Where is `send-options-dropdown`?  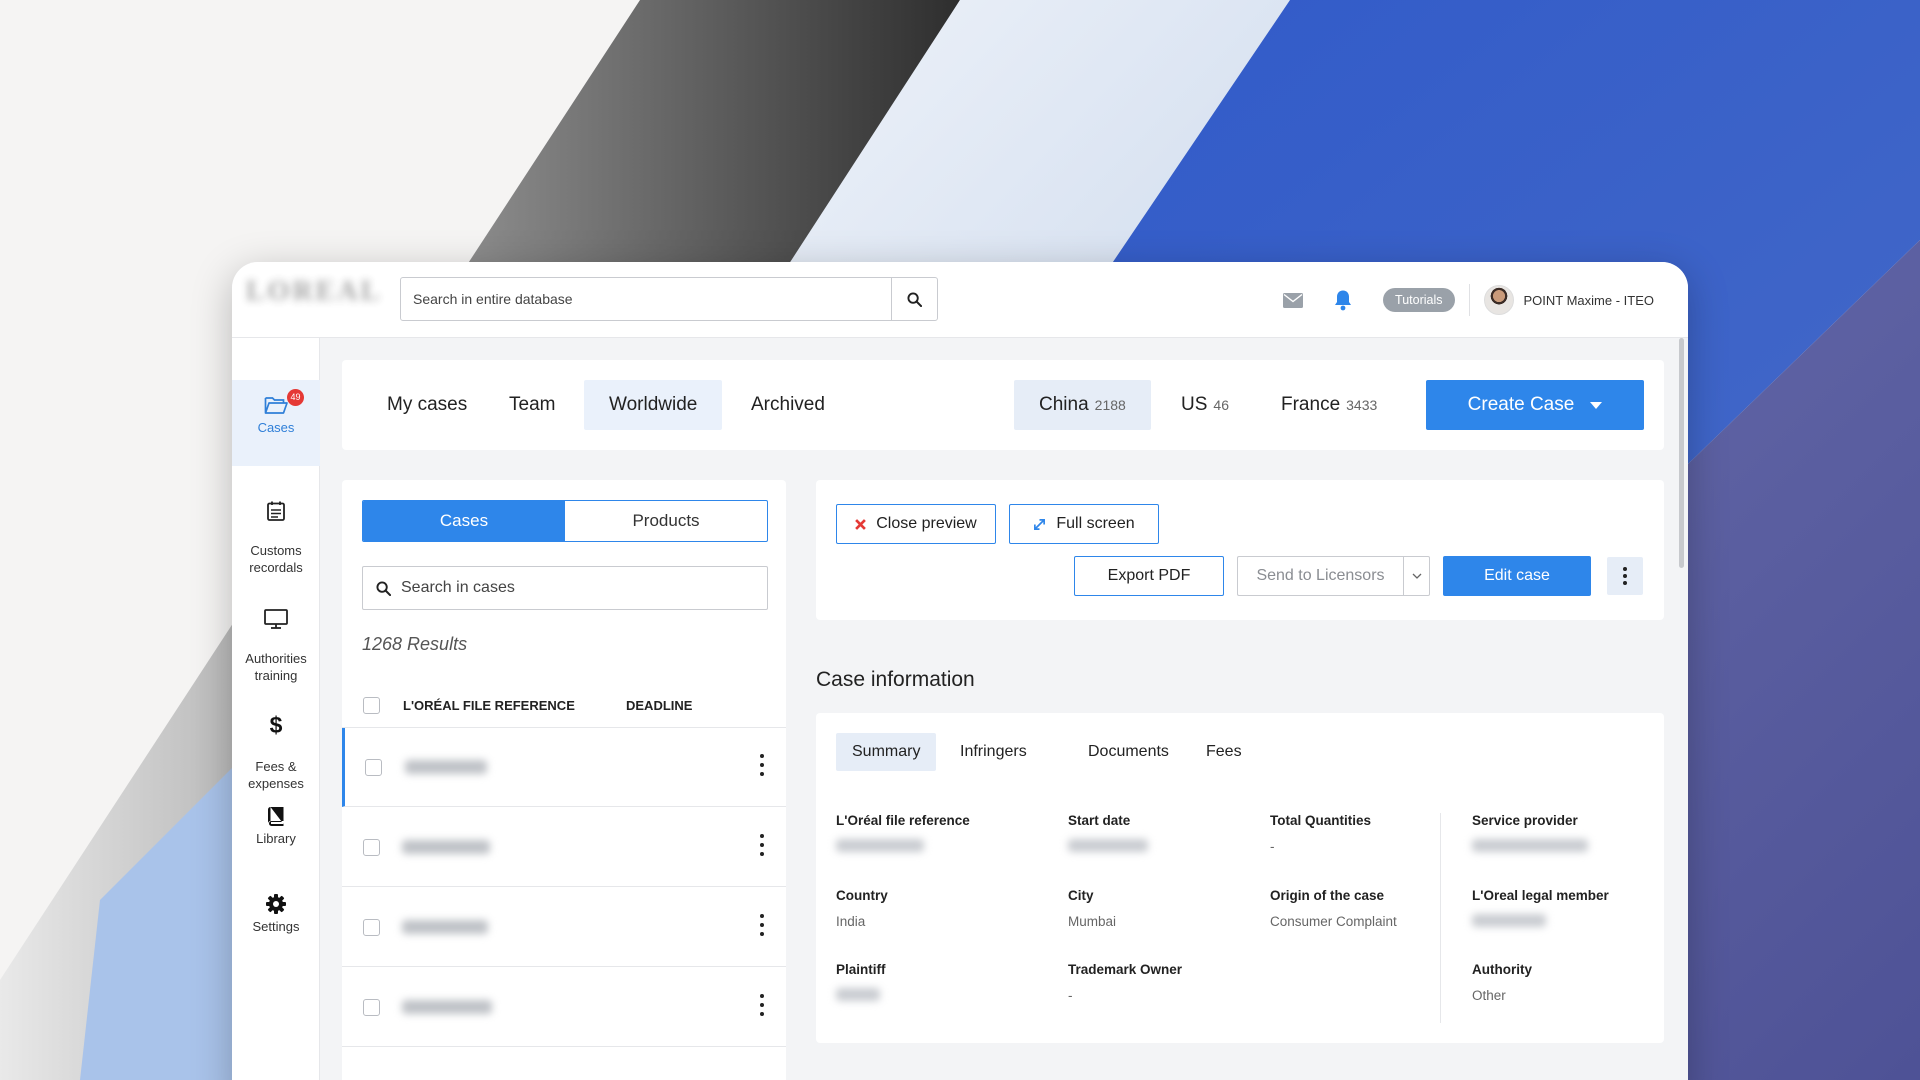
send-options-dropdown is located at coordinates (1416, 576).